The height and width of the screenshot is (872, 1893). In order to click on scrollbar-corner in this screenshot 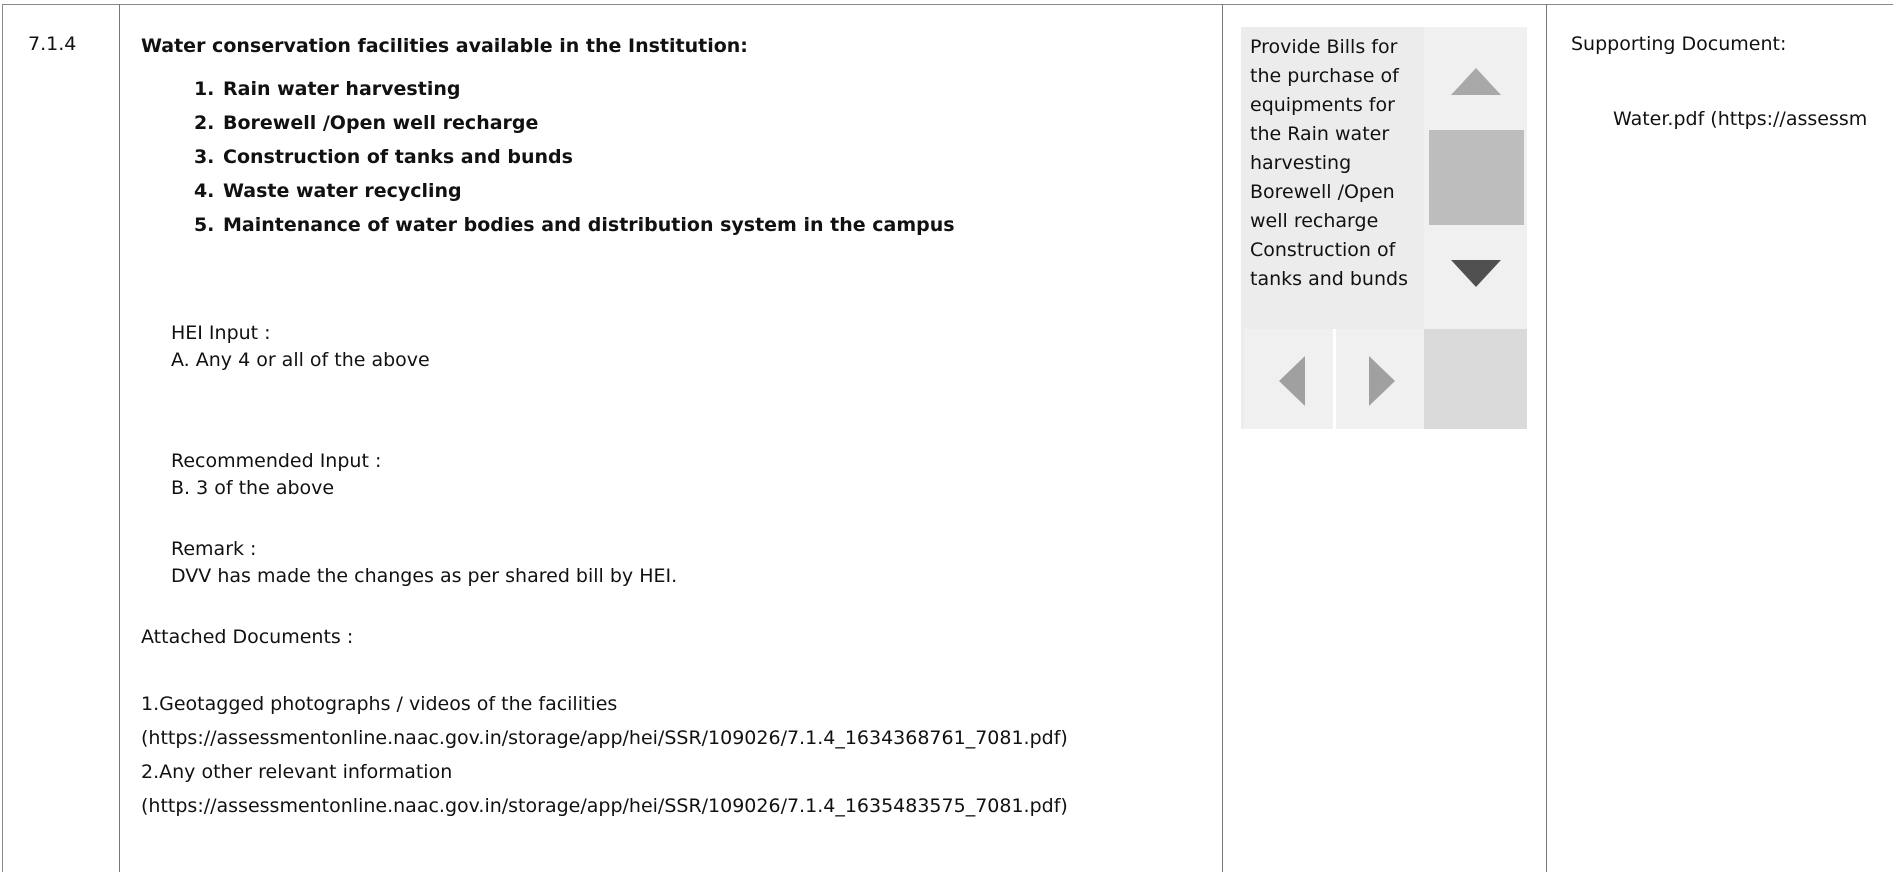, I will do `click(1475, 379)`.